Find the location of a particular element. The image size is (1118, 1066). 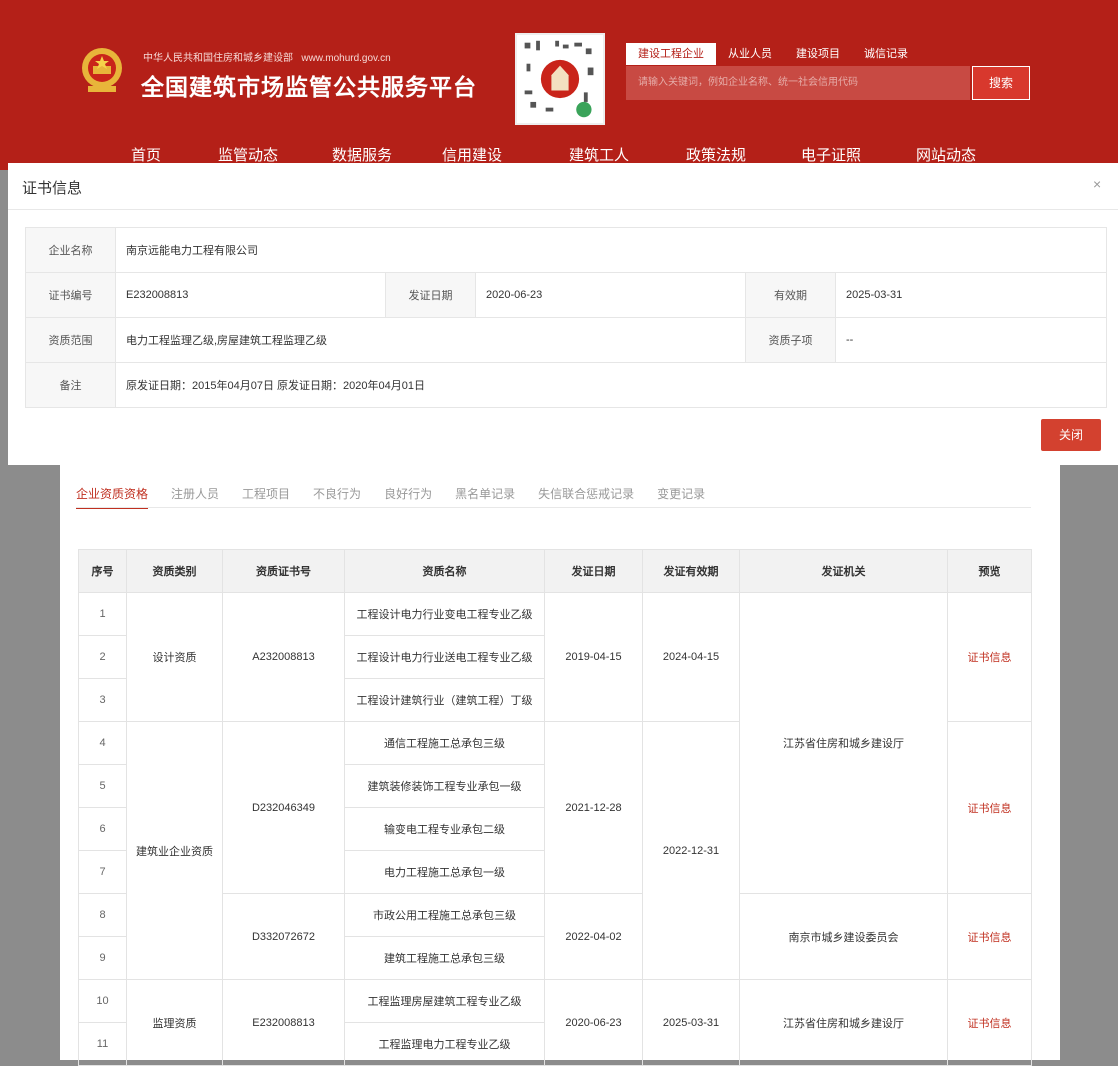

cell-name: 电力工程施工总承包一级 is located at coordinates (444, 872).